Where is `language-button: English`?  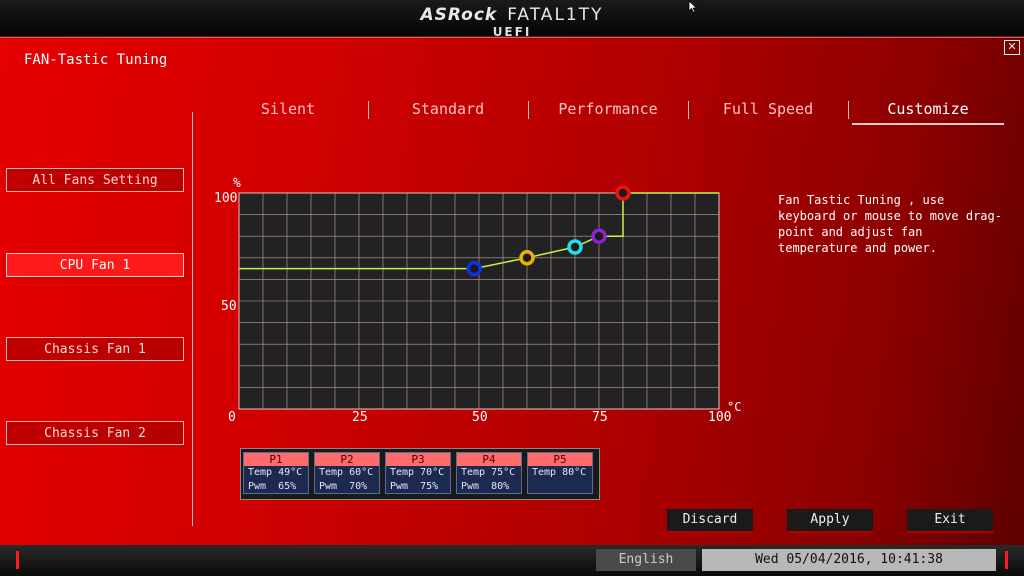 language-button: English is located at coordinates (646, 560).